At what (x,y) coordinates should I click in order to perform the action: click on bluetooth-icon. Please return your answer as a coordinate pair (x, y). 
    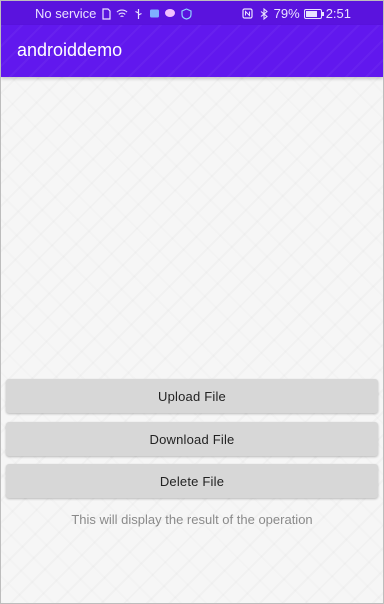
    Looking at the image, I should click on (264, 13).